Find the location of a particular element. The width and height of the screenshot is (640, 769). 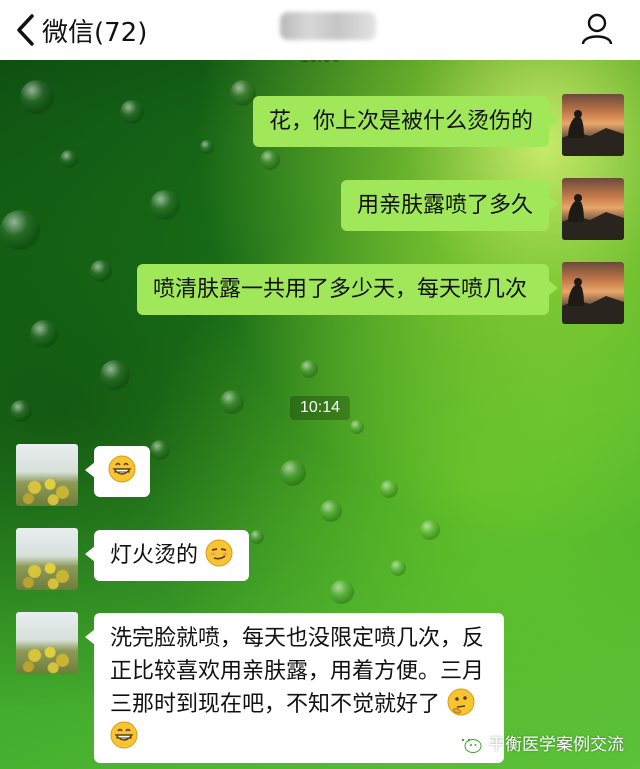

watermark-text: 平衡医学案例交流 is located at coordinates (556, 745).